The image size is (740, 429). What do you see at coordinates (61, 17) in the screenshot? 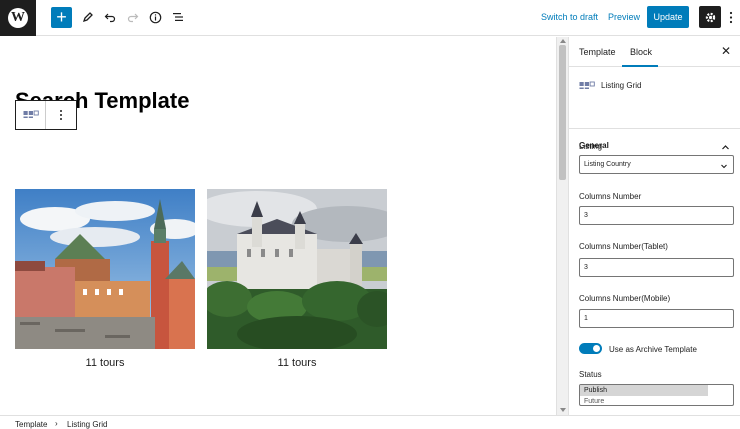
I see `add-block-button: +` at bounding box center [61, 17].